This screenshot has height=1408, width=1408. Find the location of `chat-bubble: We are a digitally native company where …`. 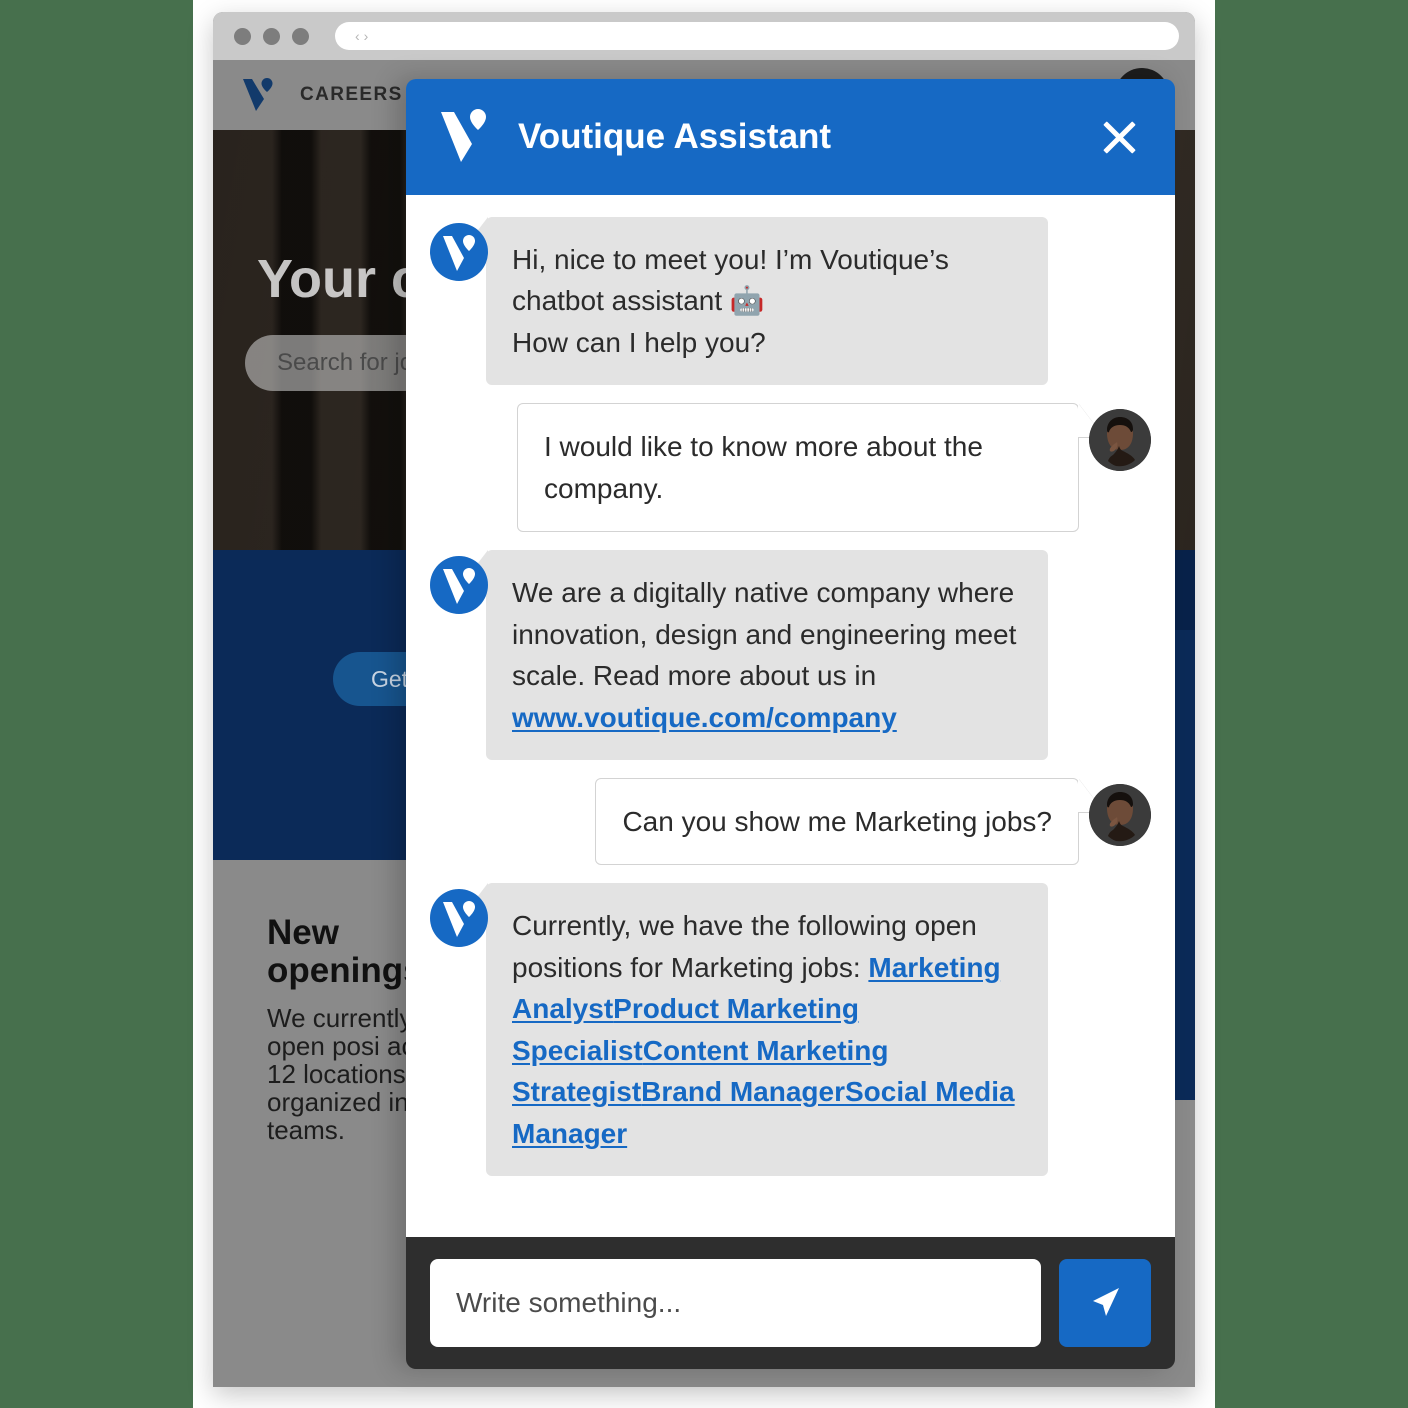

chat-bubble: We are a digitally native company where … is located at coordinates (755, 655).